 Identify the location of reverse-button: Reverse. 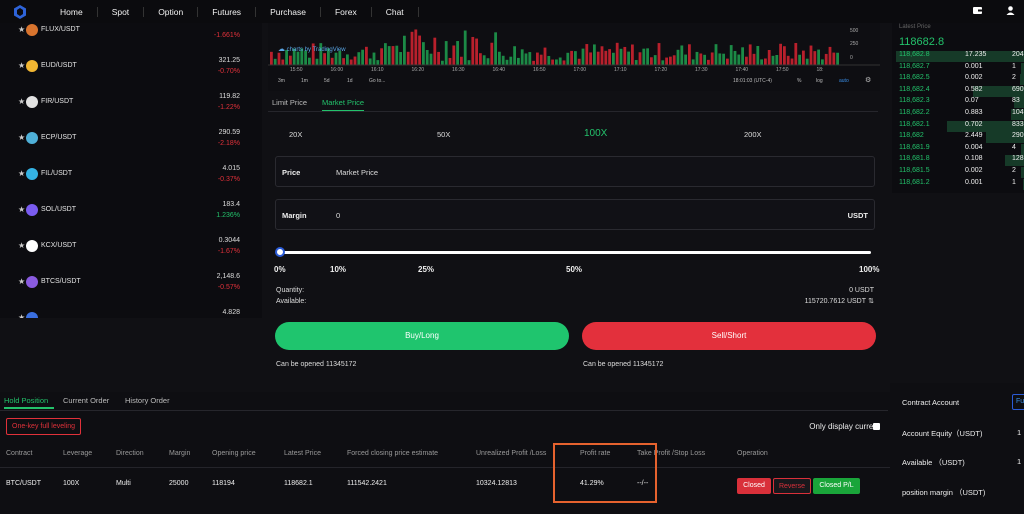
(792, 486).